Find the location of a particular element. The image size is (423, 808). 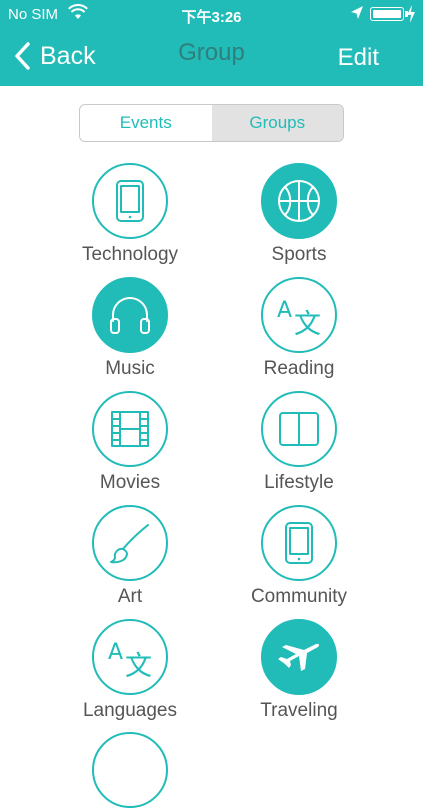

category-sports: Sports is located at coordinates (299, 214).